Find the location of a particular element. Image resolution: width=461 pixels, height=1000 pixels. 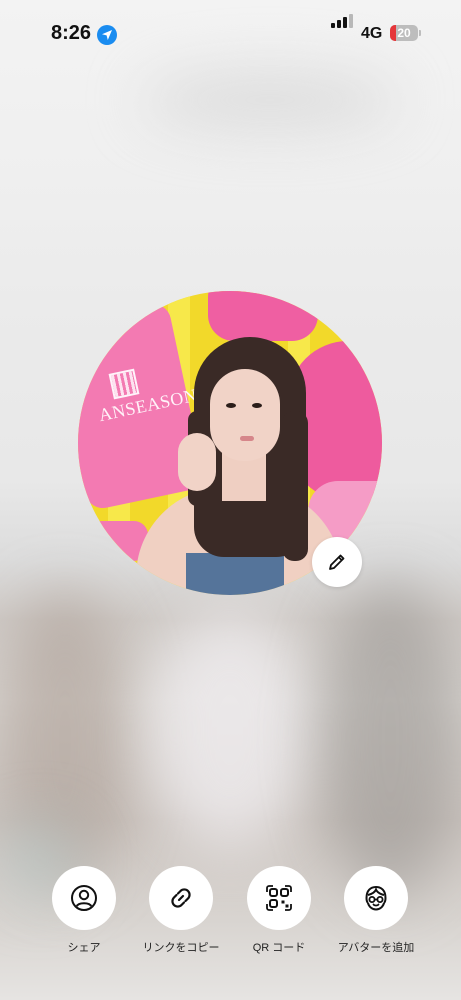

person-denim-top is located at coordinates (235, 574).